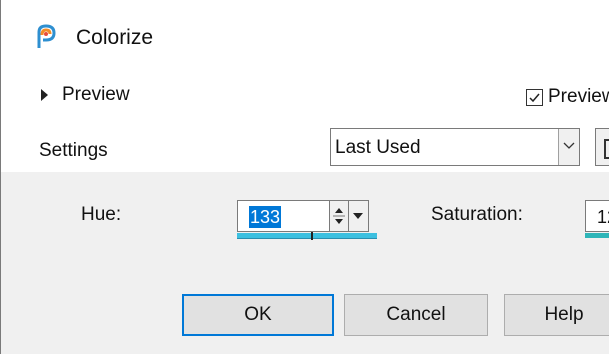 The height and width of the screenshot is (354, 609). What do you see at coordinates (101, 214) in the screenshot?
I see `hue-label: Hue:` at bounding box center [101, 214].